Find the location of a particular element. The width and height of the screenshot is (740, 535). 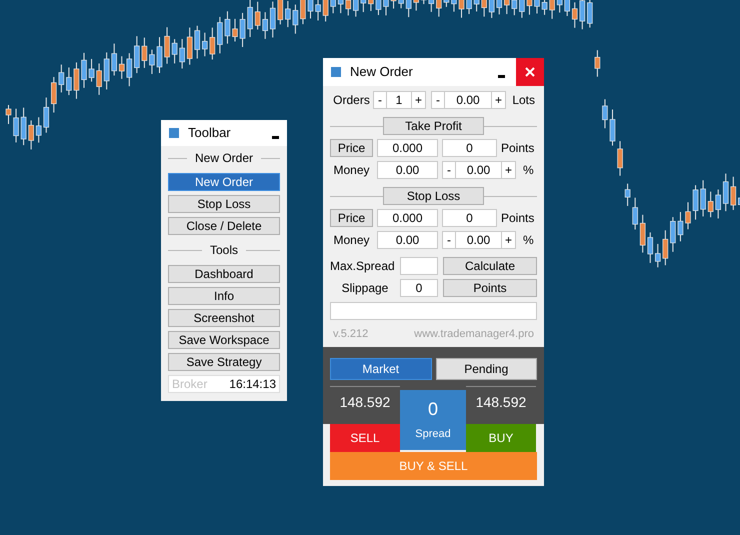

section-heading: Tools is located at coordinates (224, 250).